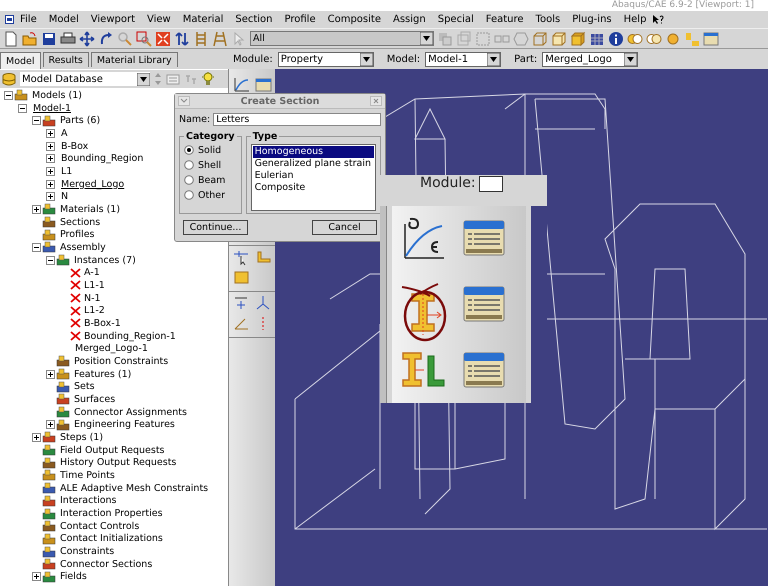 The height and width of the screenshot is (586, 768). I want to click on tree-item: Features (1), so click(103, 374).